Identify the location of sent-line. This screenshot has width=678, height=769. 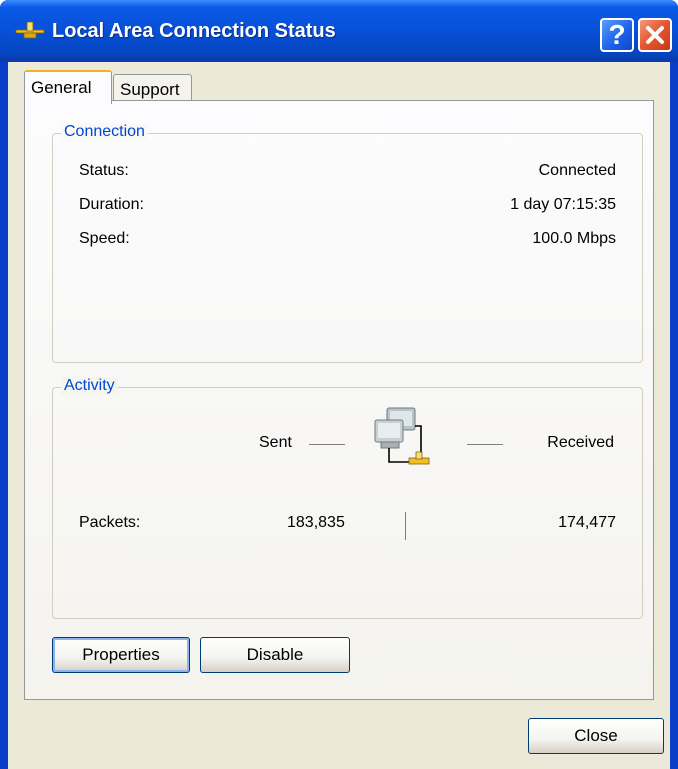
(327, 444).